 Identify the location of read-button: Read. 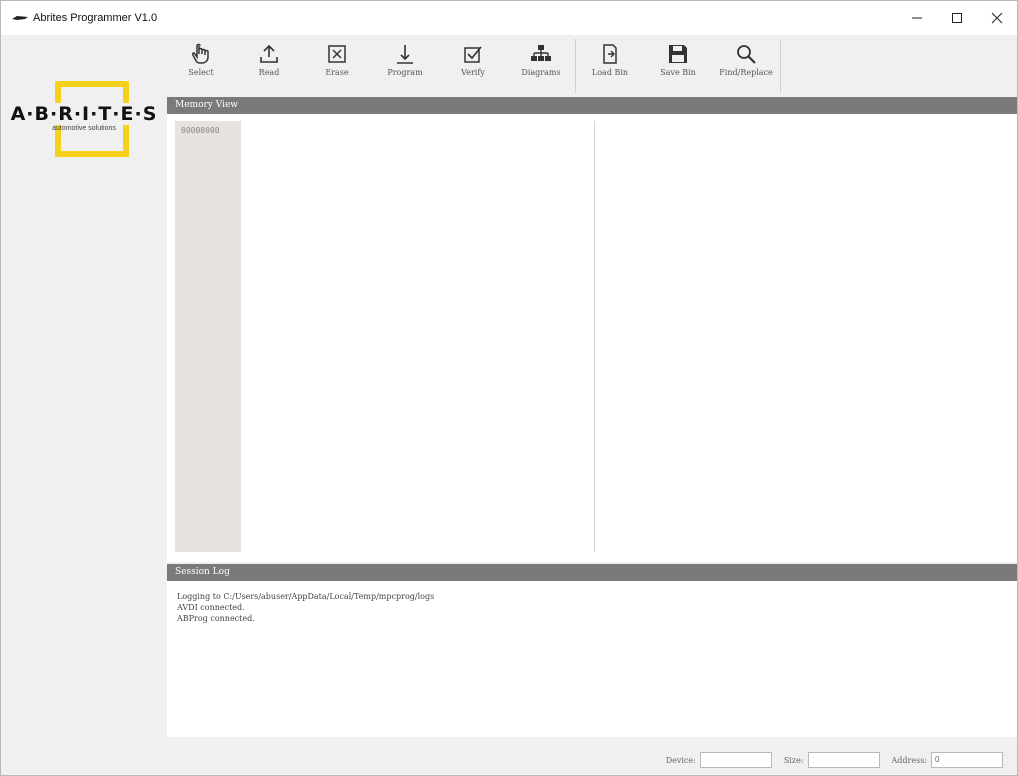
(269, 65).